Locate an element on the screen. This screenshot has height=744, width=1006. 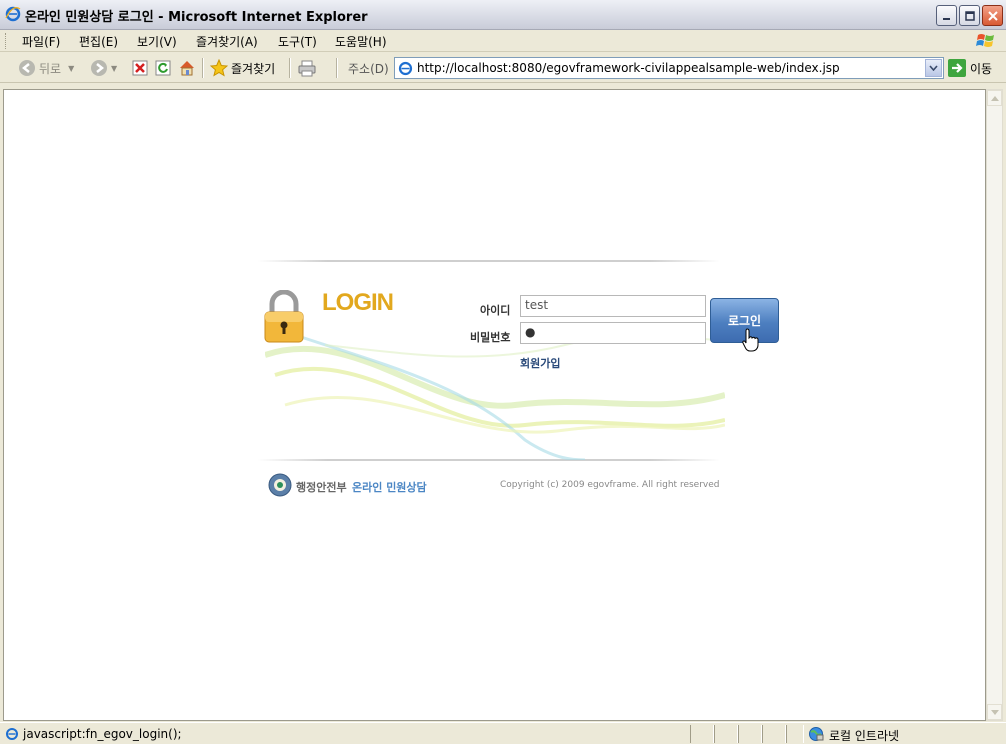
close-icon is located at coordinates (992, 15).